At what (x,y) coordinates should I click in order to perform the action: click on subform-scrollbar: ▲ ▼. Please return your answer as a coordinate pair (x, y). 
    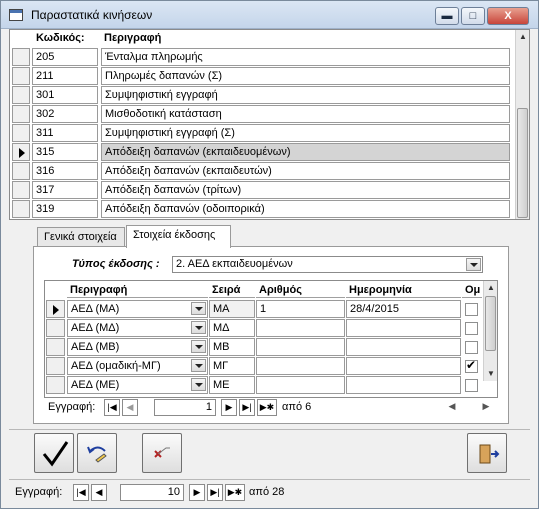
    Looking at the image, I should click on (490, 331).